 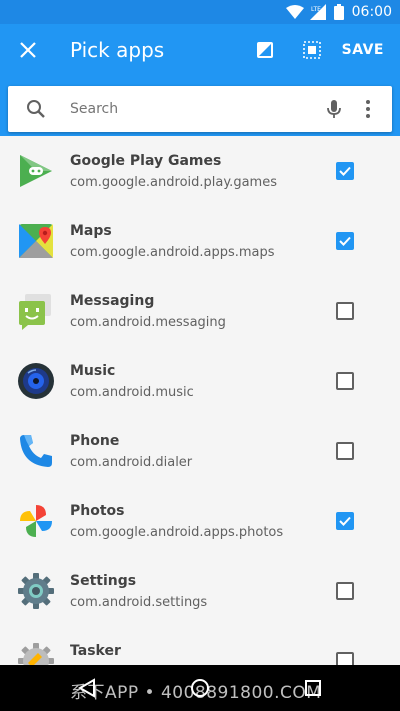 What do you see at coordinates (146, 161) in the screenshot?
I see `app-name: Google Play Games` at bounding box center [146, 161].